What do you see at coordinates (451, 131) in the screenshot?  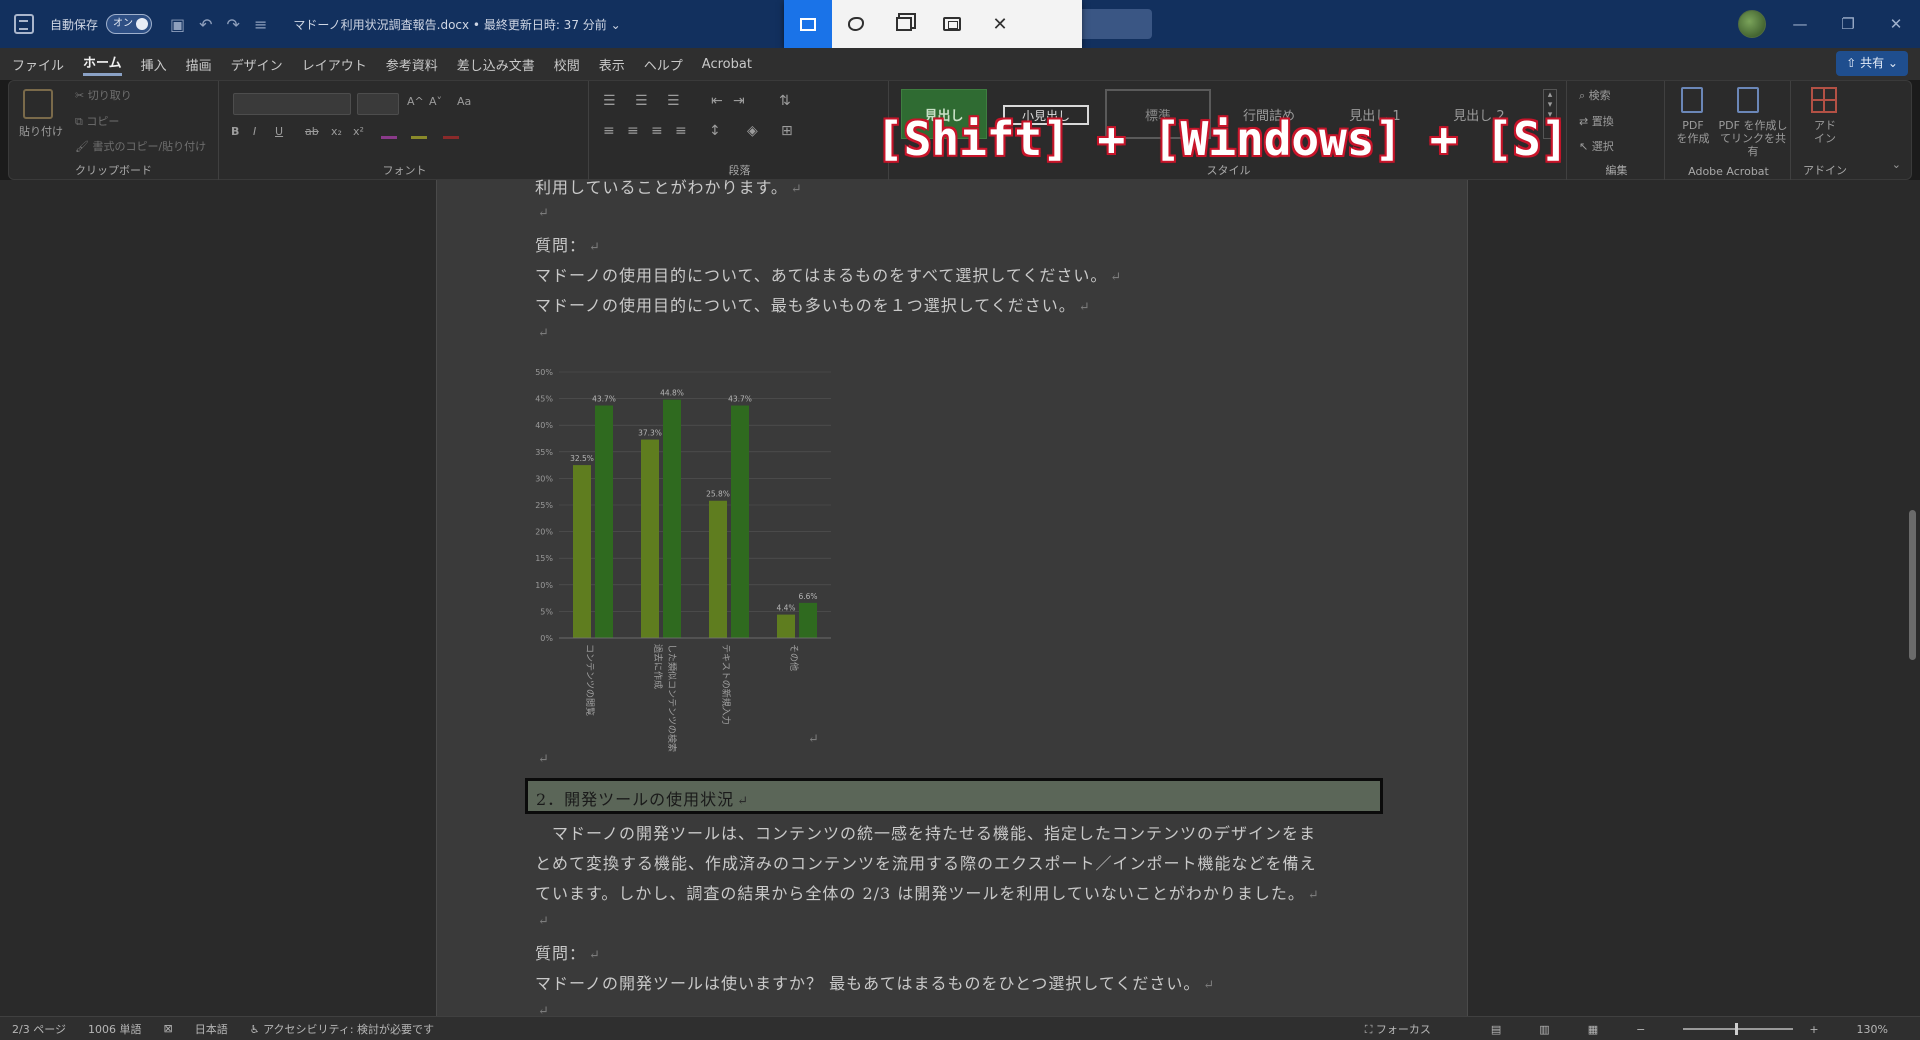 I see `font-color-icon` at bounding box center [451, 131].